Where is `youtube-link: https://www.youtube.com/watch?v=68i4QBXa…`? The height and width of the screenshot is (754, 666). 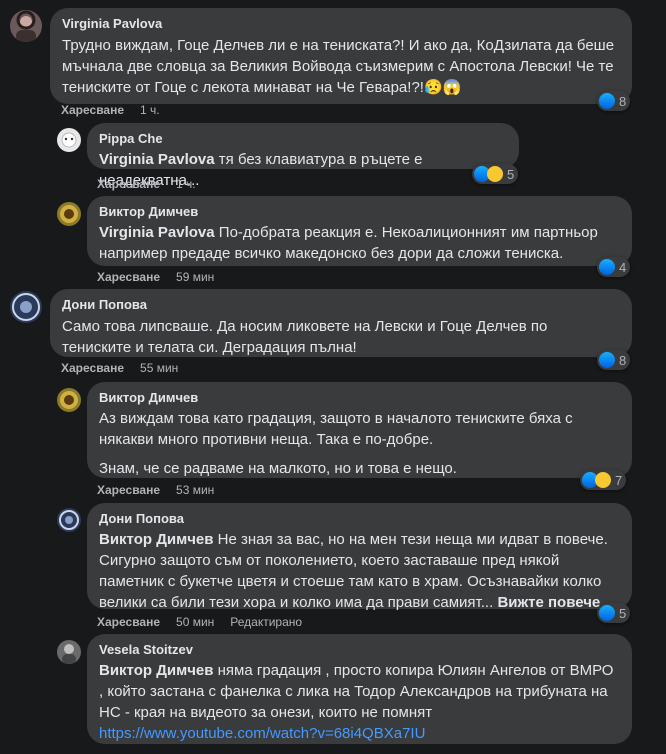 youtube-link: https://www.youtube.com/watch?v=68i4QBXa… is located at coordinates (359, 733).